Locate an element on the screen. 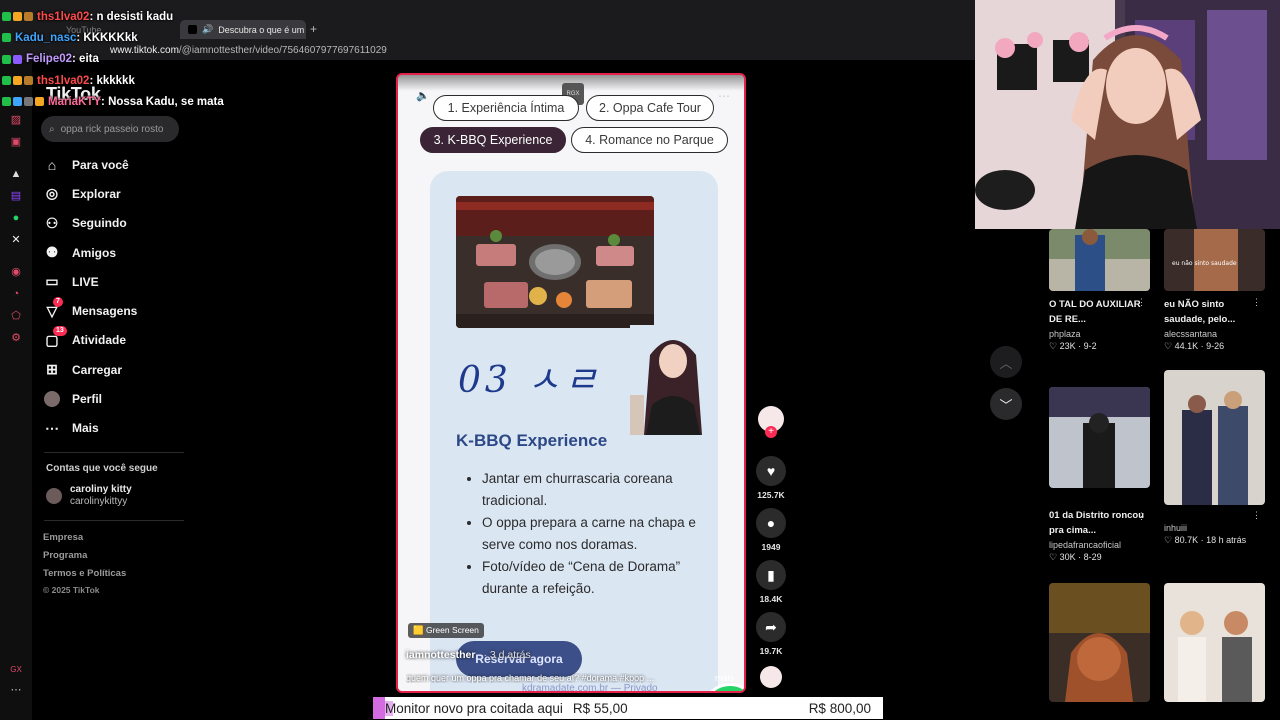 The image size is (1280, 720). music-disc-icon is located at coordinates (771, 677).